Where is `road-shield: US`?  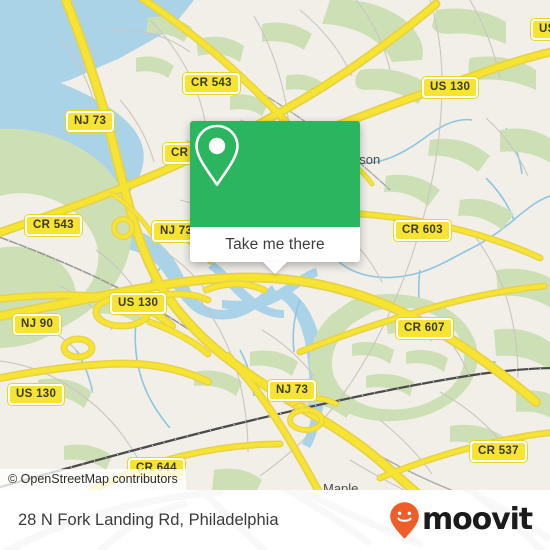
road-shield: US is located at coordinates (540, 29).